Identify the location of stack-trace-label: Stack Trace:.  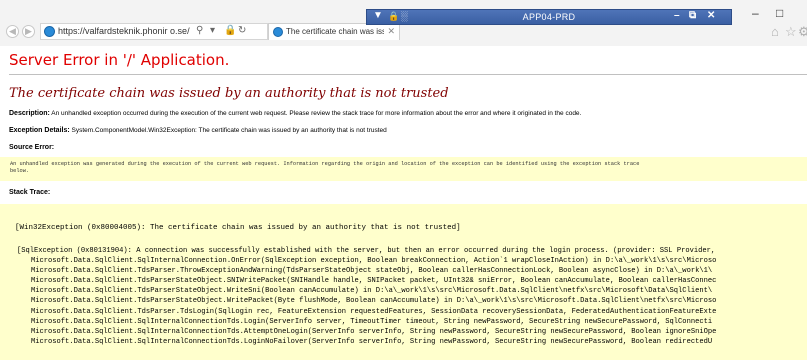
(30, 192).